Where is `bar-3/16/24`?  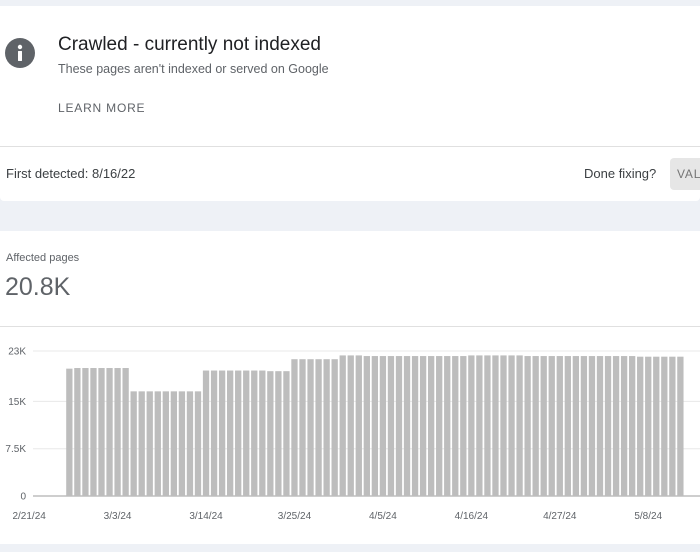
bar-3/16/24 is located at coordinates (222, 433).